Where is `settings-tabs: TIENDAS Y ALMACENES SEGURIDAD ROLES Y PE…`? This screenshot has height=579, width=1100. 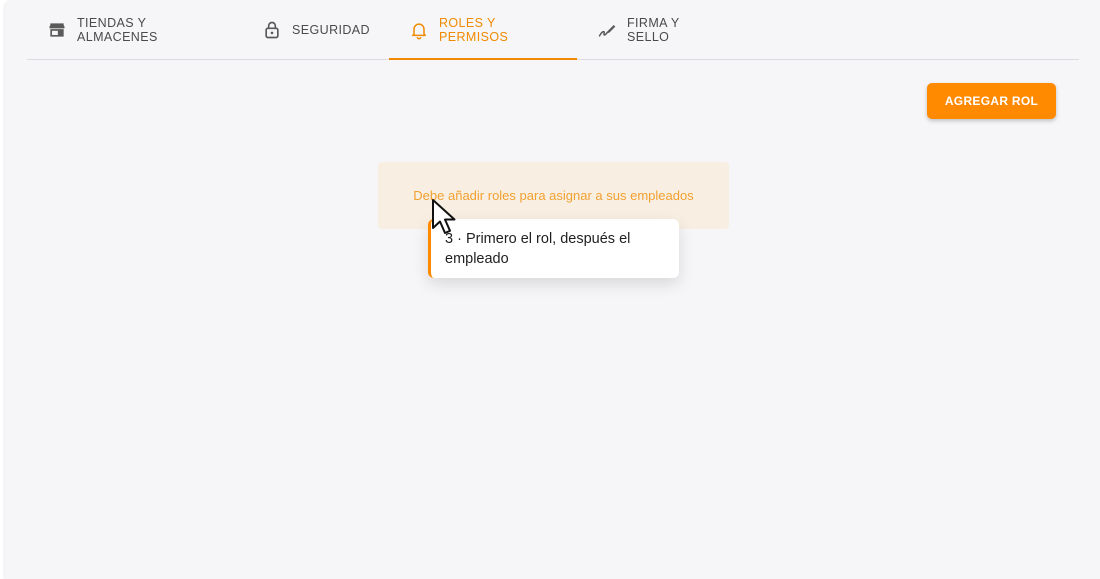
settings-tabs: TIENDAS Y ALMACENES SEGURIDAD ROLES Y PE… is located at coordinates (553, 30).